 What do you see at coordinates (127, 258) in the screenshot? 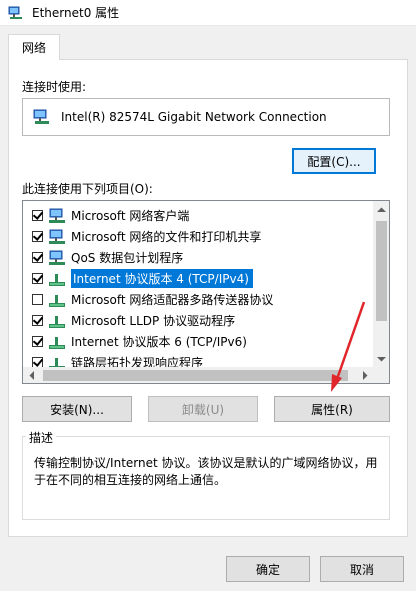
I see `list-item-label: QoS 数据包计划程序` at bounding box center [127, 258].